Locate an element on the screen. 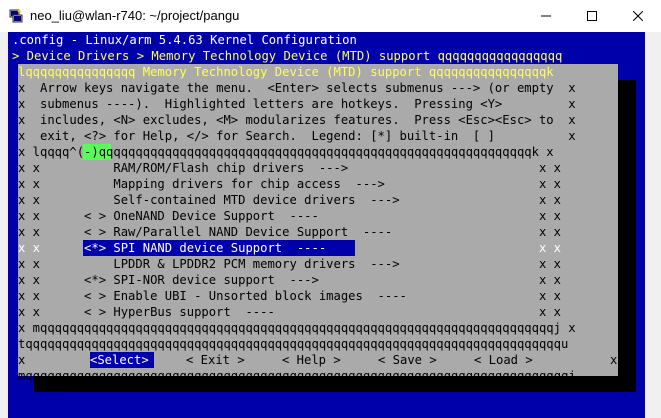 The image size is (661, 418). window-title: neo_liu@wlan-r740: ~/project/pangu is located at coordinates (135, 15).